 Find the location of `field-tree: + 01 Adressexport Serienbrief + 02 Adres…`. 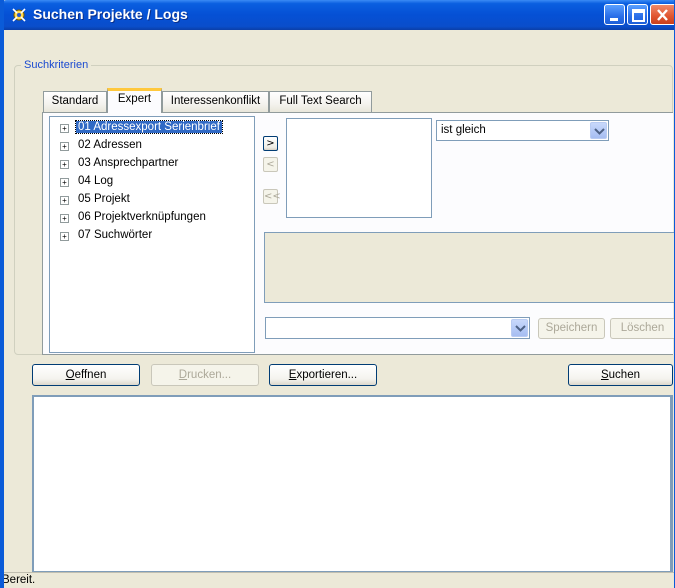

field-tree: + 01 Adressexport Serienbrief + 02 Adres… is located at coordinates (152, 234).